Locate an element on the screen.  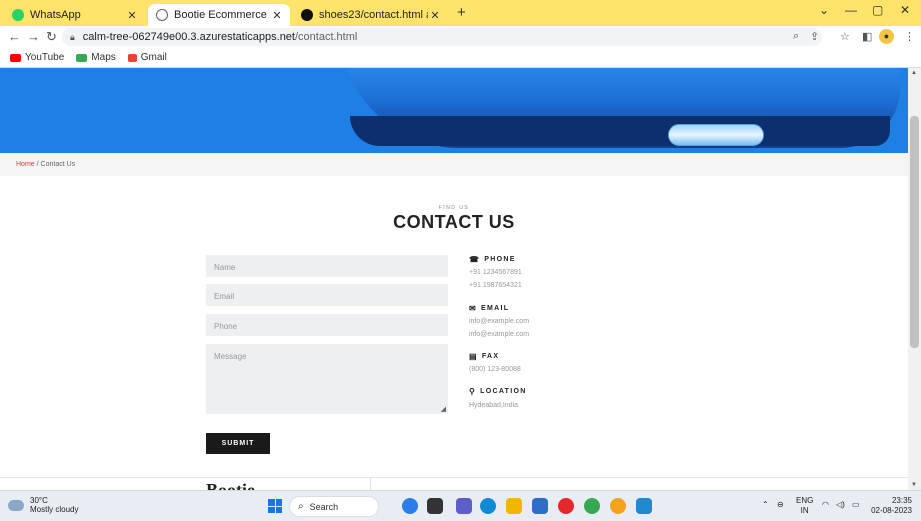
bookmark-maps: Maps is located at coordinates (96, 57).